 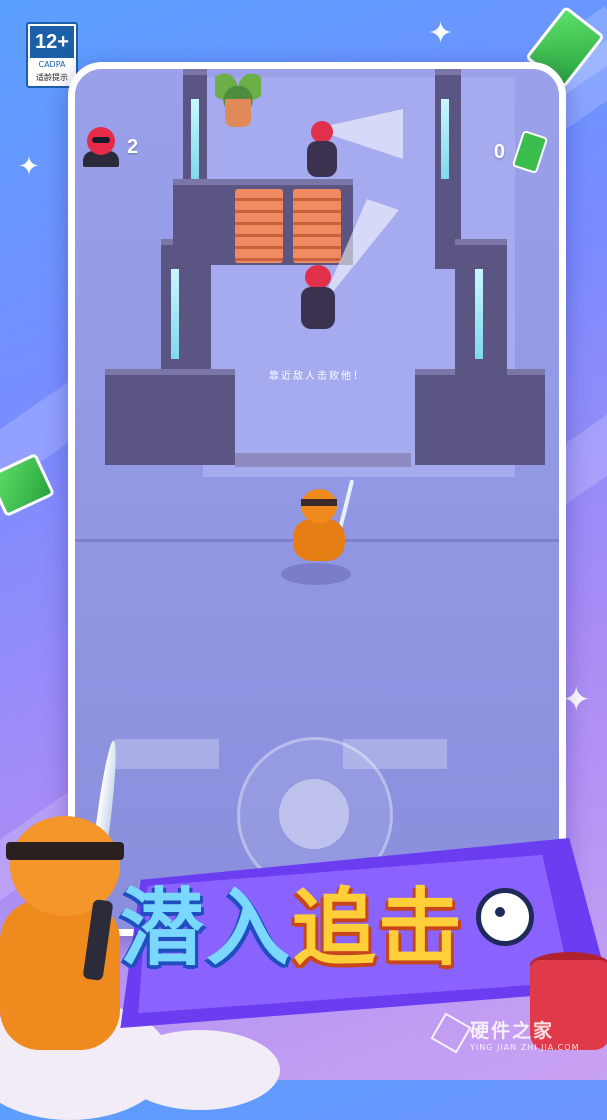 I want to click on potted-plant, so click(x=238, y=113).